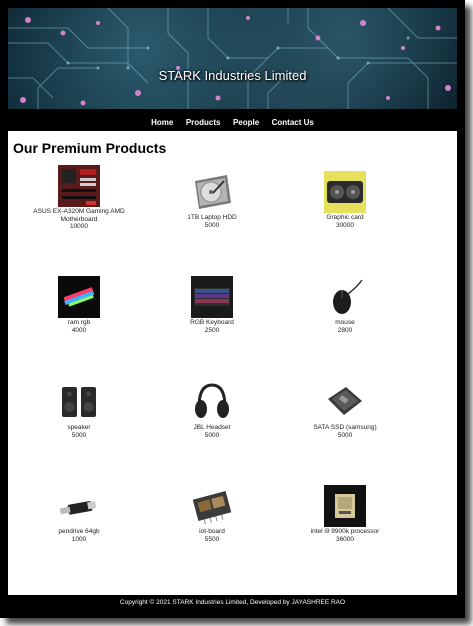 Image resolution: width=473 pixels, height=626 pixels. I want to click on product-price: 2800, so click(345, 330).